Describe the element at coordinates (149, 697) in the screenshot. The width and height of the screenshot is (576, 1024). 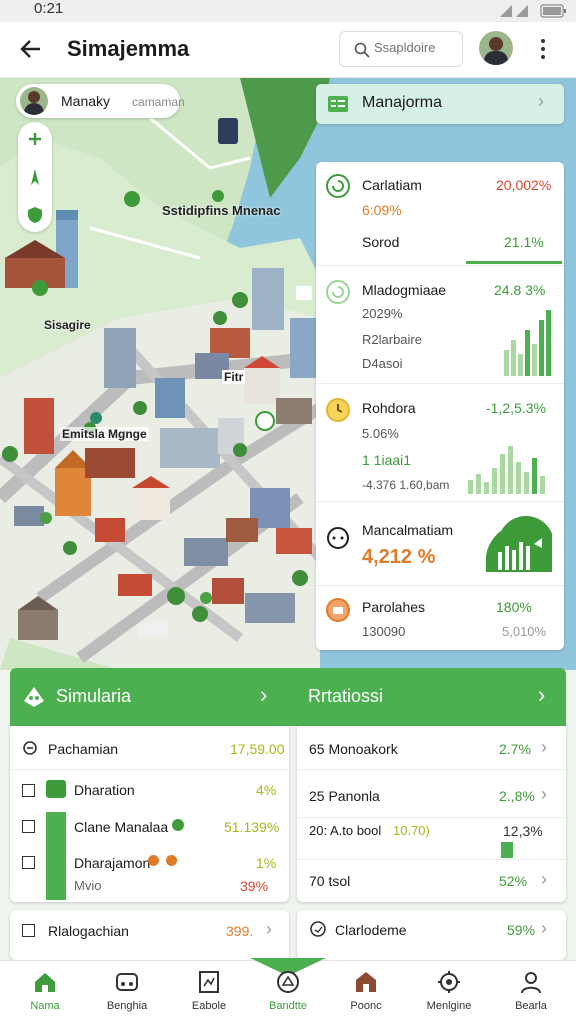
I see `simulation-tab: Simularia ›` at that location.